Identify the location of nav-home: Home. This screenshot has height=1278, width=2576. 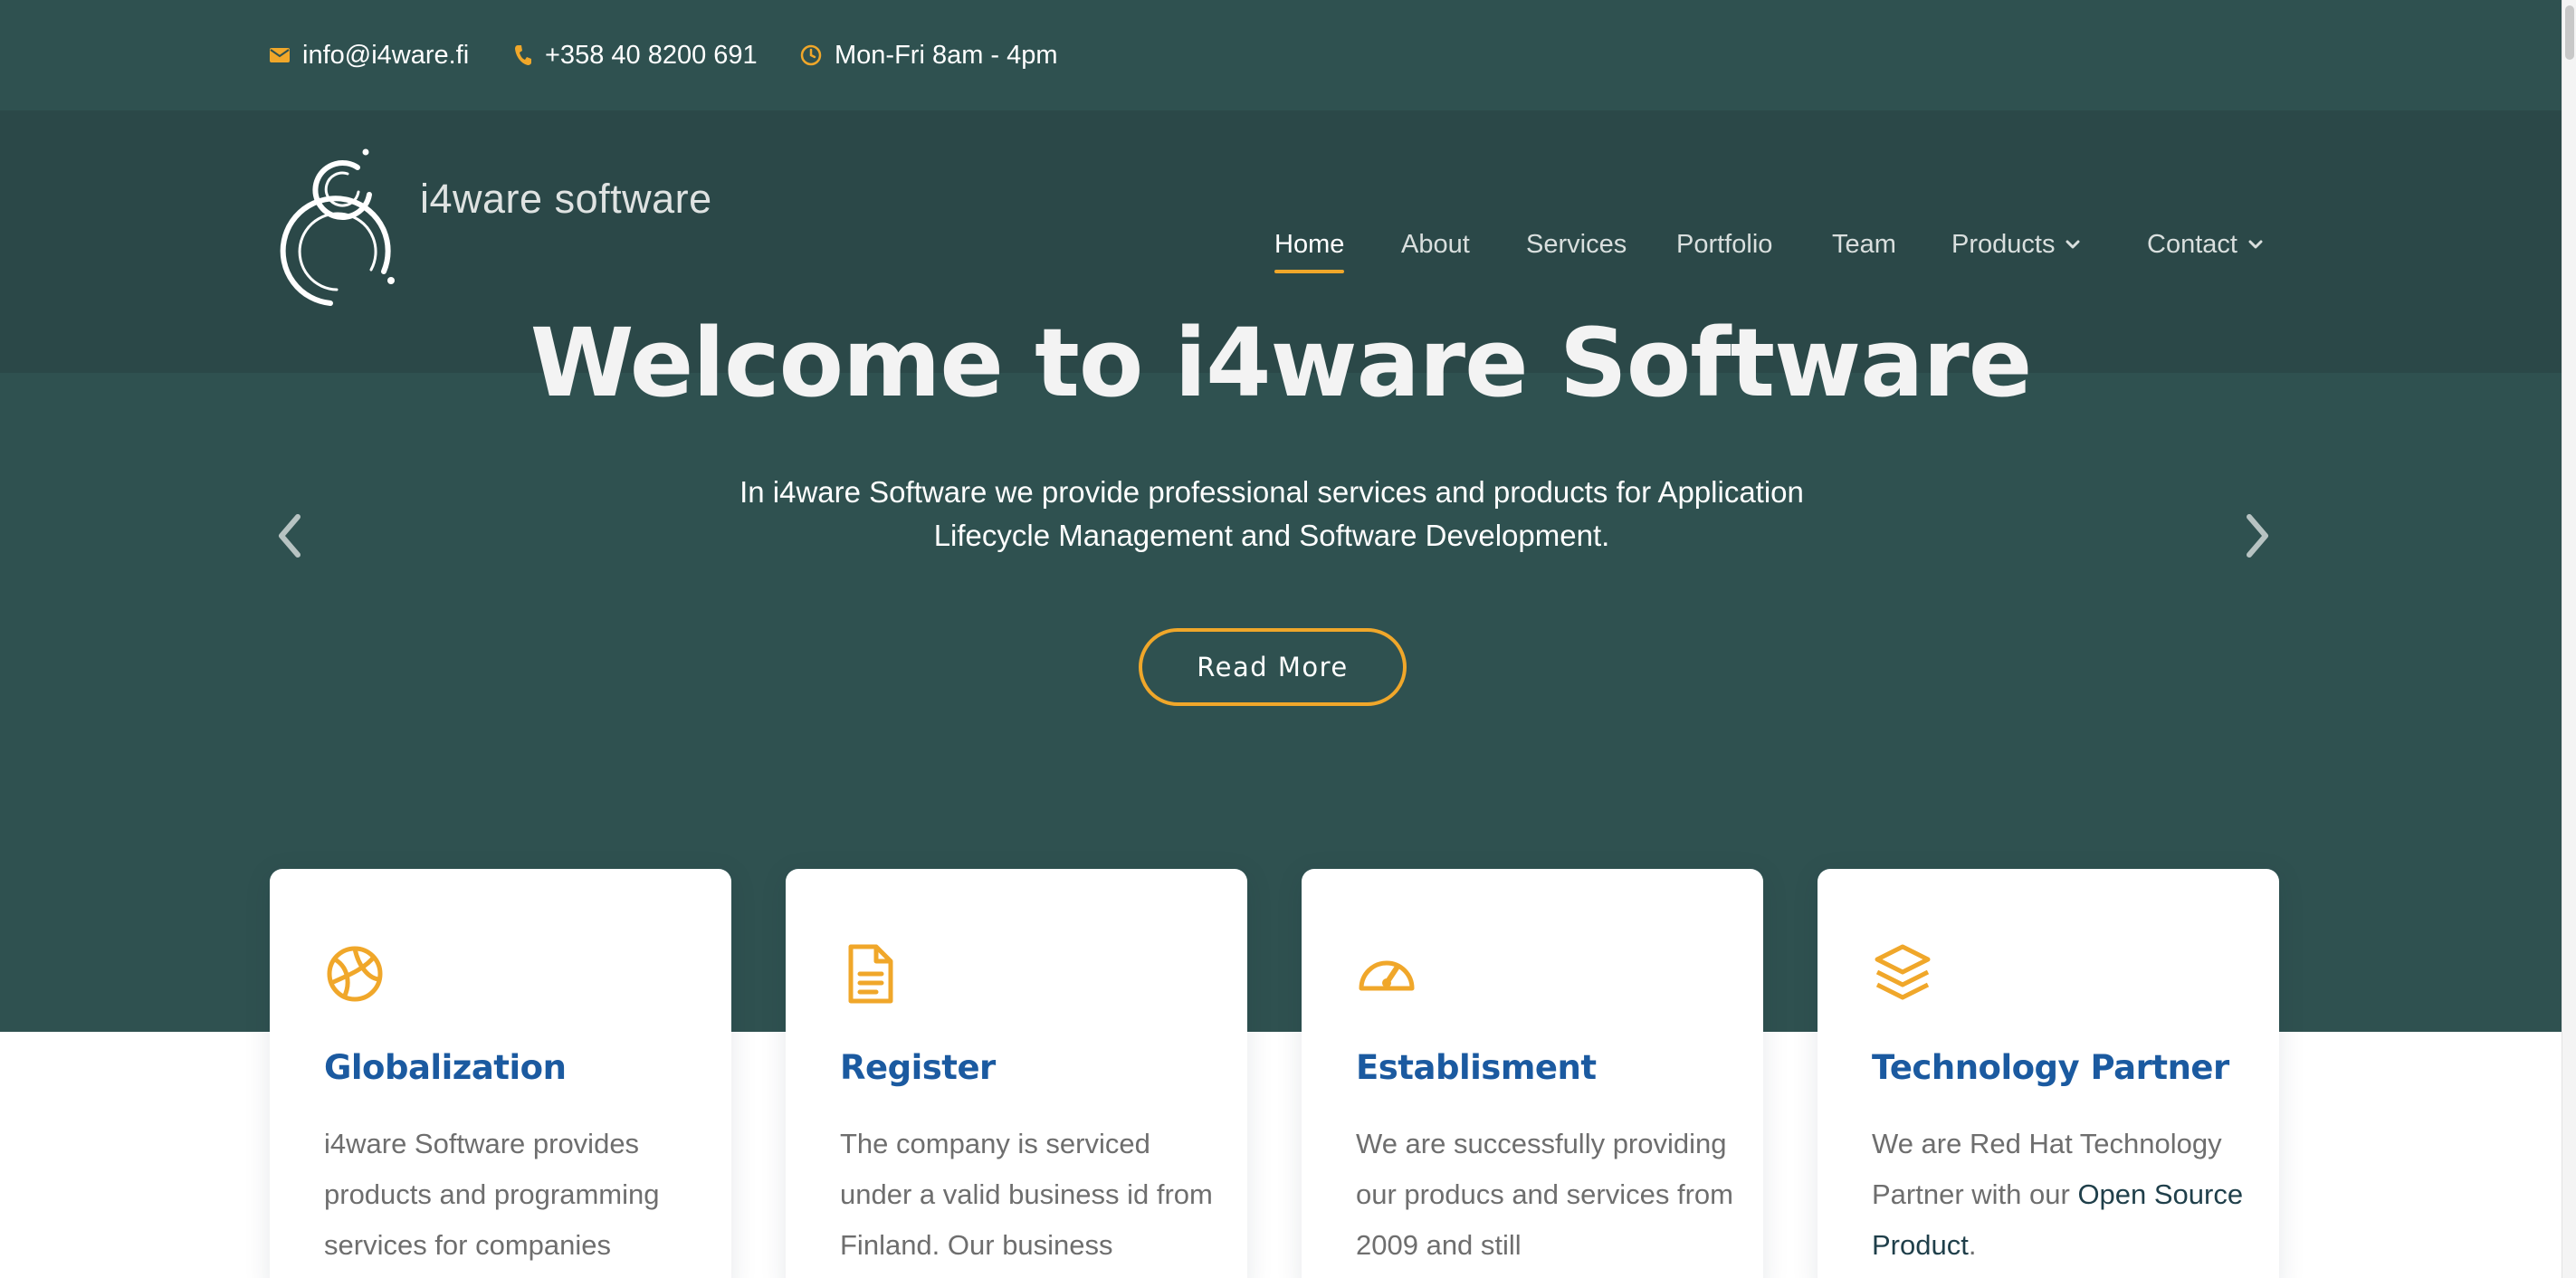
(1309, 246).